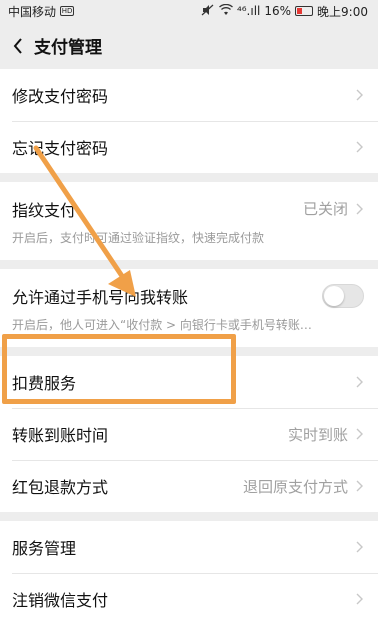 The image size is (378, 623). I want to click on transfer-arrival-time-value: 实时到账, so click(317, 434).